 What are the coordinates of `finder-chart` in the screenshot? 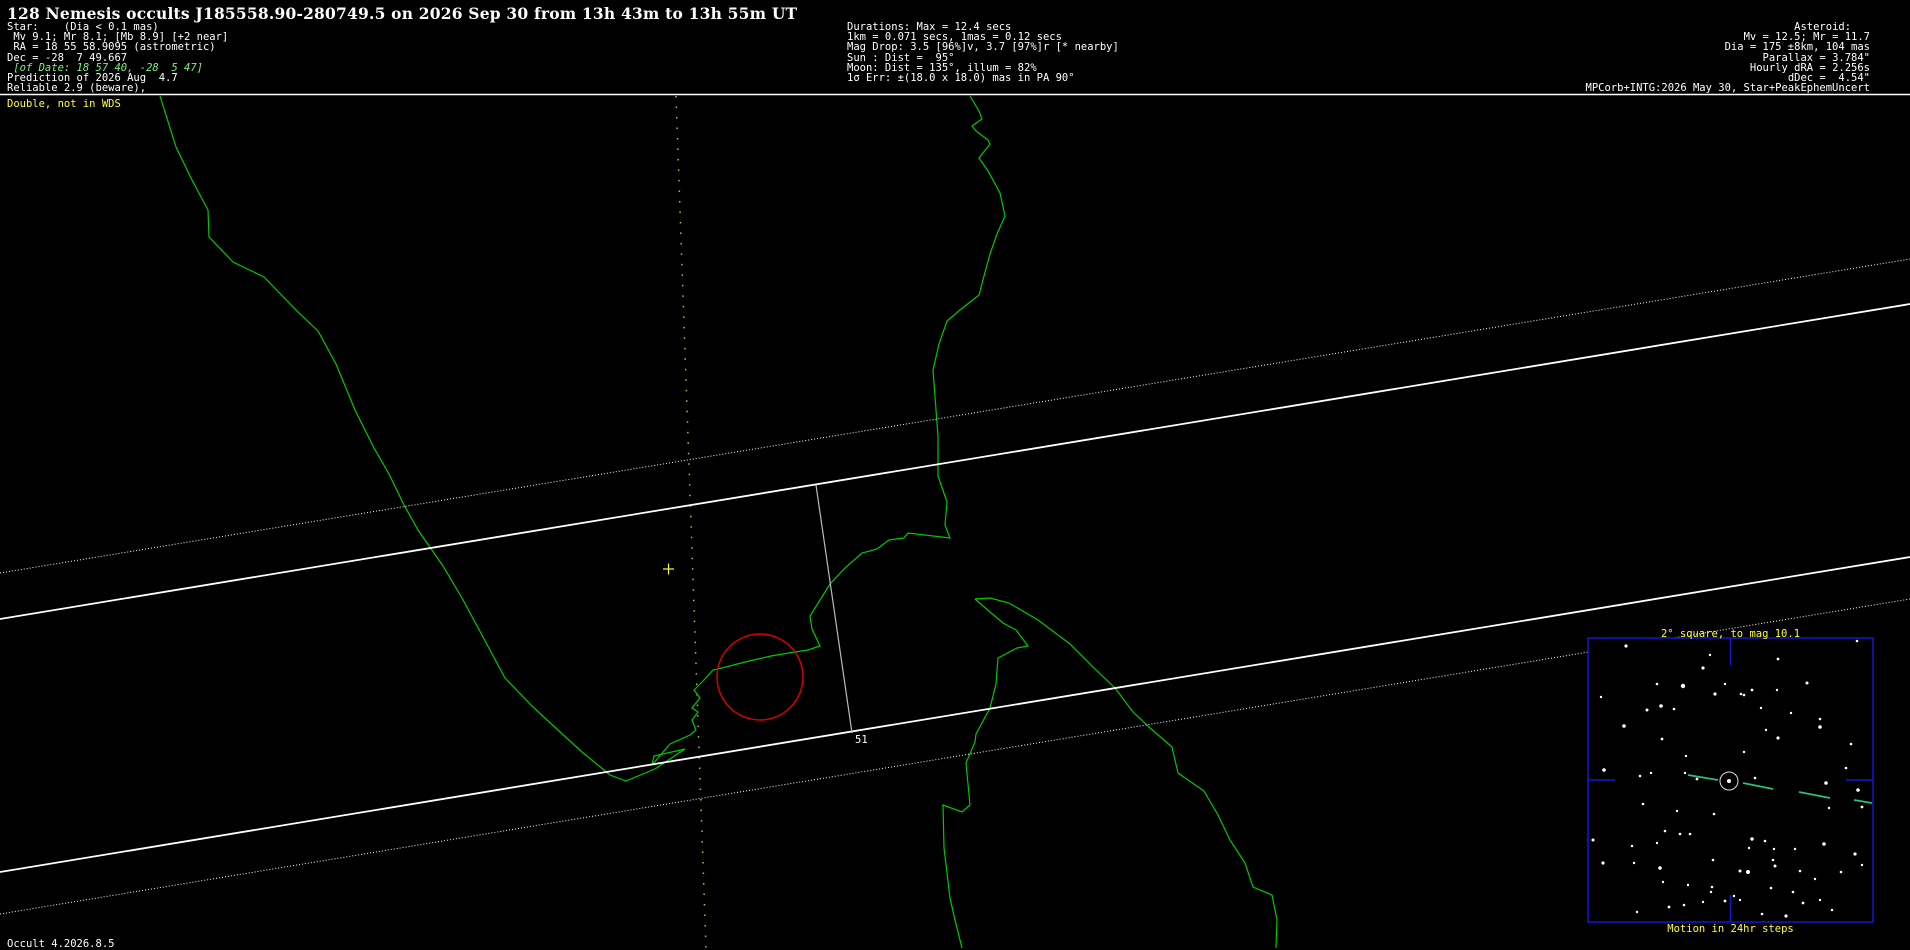 It's located at (1730, 780).